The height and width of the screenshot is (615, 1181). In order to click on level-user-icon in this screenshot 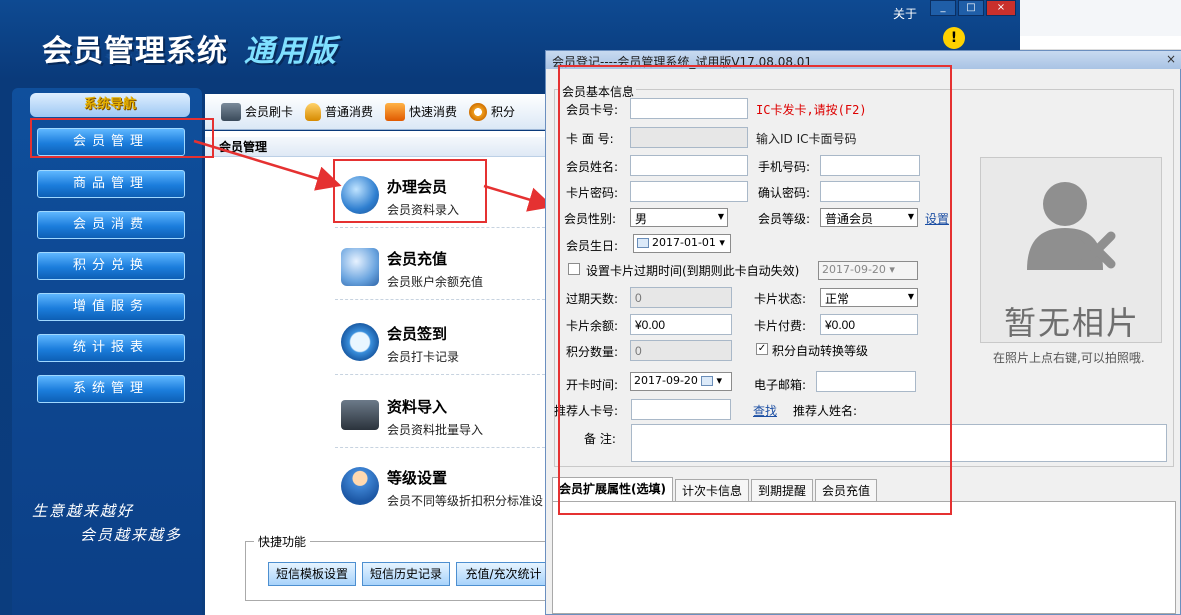, I will do `click(360, 486)`.